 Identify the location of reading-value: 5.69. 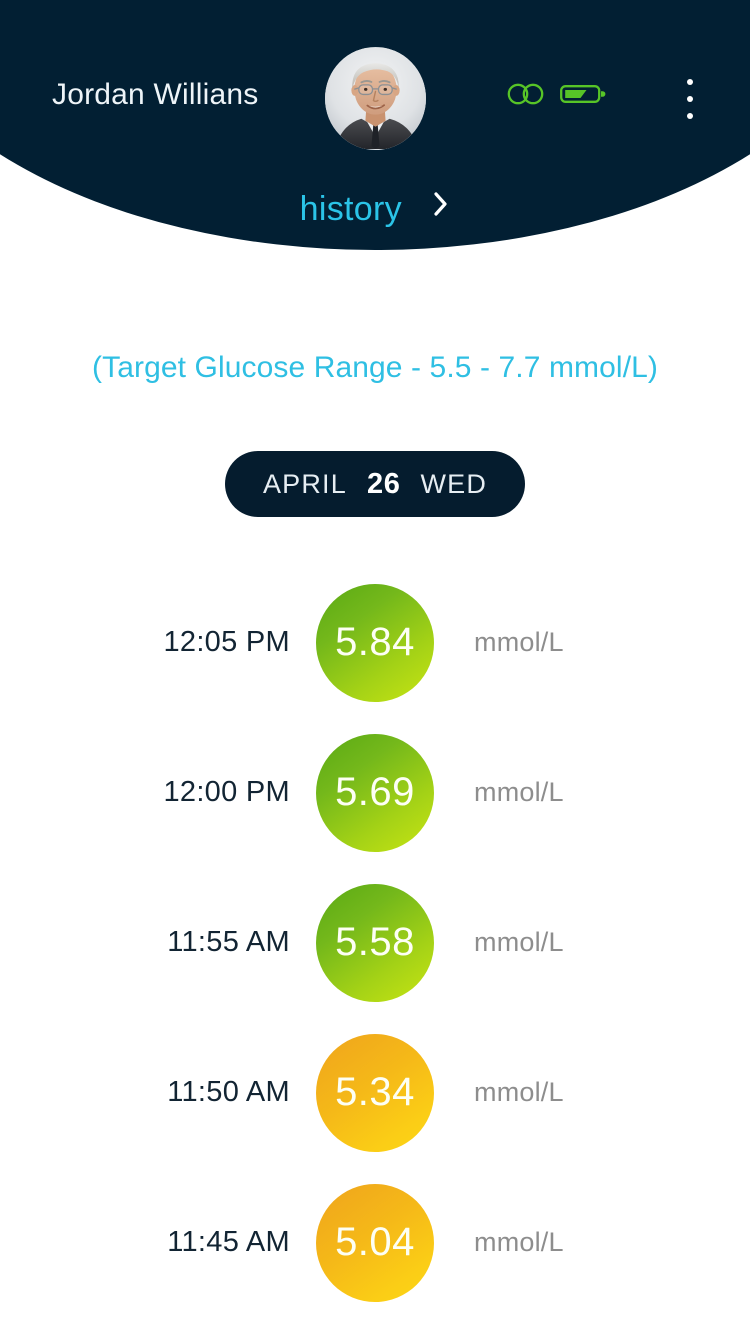
(375, 792).